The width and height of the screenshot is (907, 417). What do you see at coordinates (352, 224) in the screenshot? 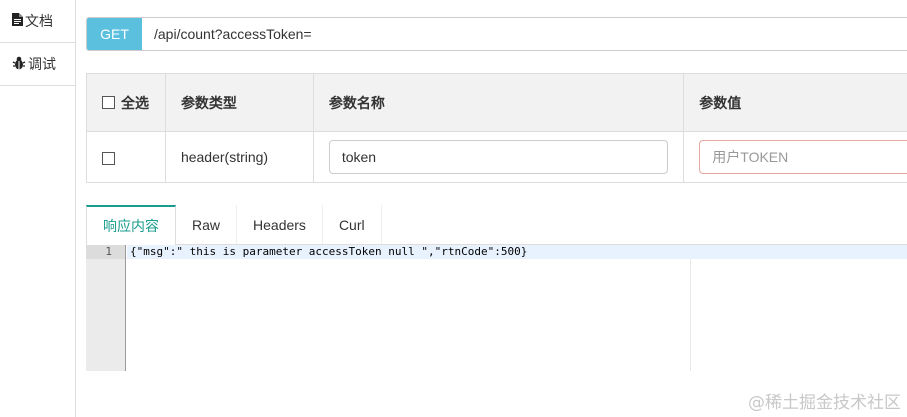
I see `tab-curl: Curl` at bounding box center [352, 224].